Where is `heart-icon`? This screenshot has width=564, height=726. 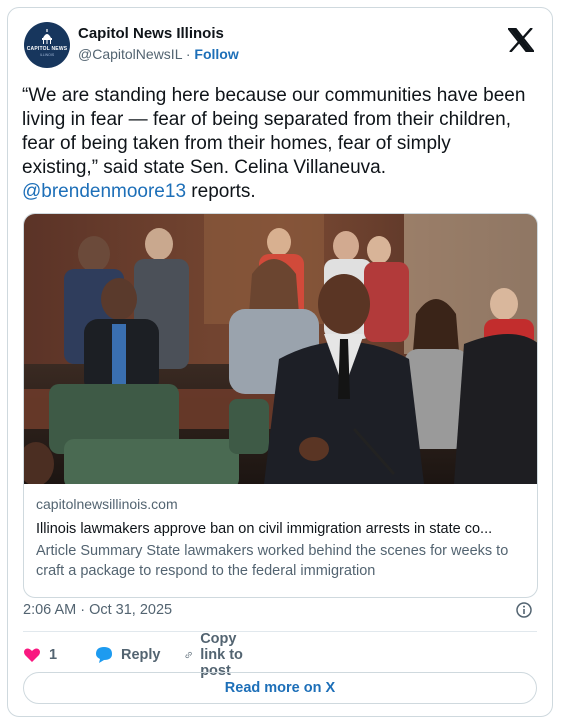 heart-icon is located at coordinates (32, 655).